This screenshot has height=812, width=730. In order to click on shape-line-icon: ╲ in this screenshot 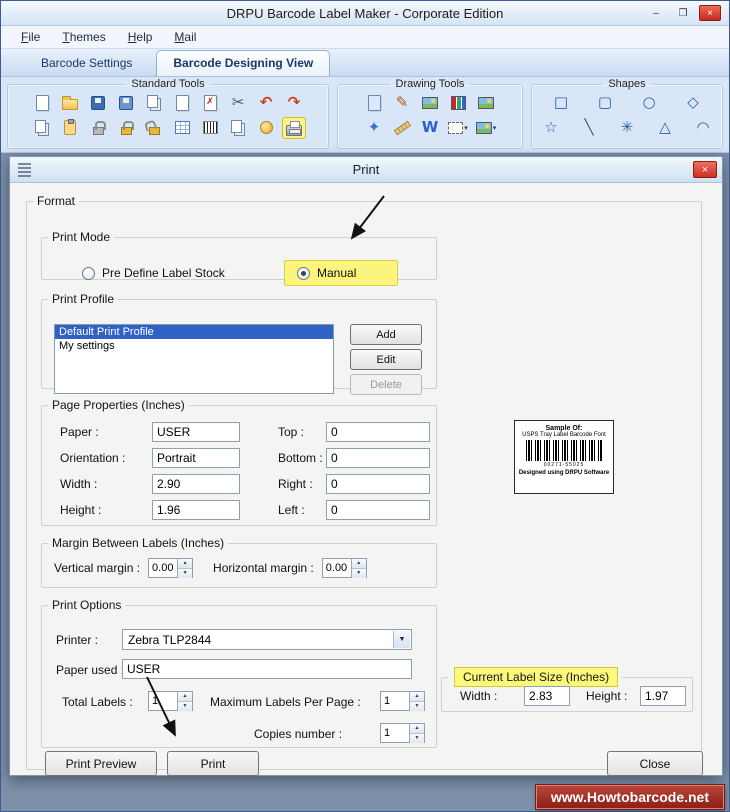, I will do `click(589, 128)`.